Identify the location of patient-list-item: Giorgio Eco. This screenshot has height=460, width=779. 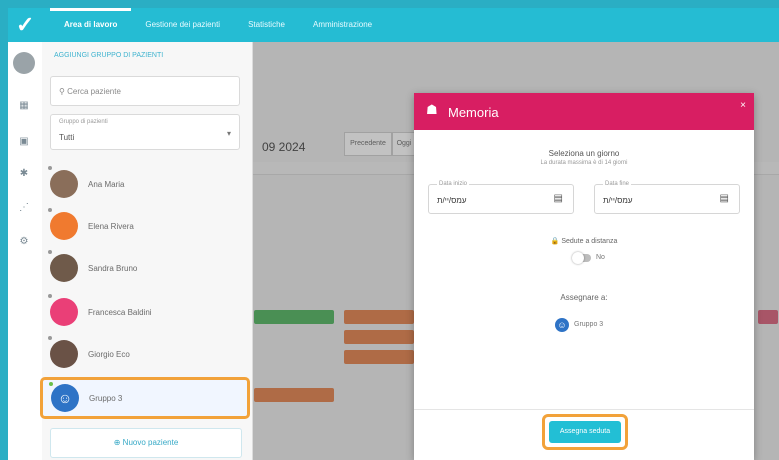
(147, 355).